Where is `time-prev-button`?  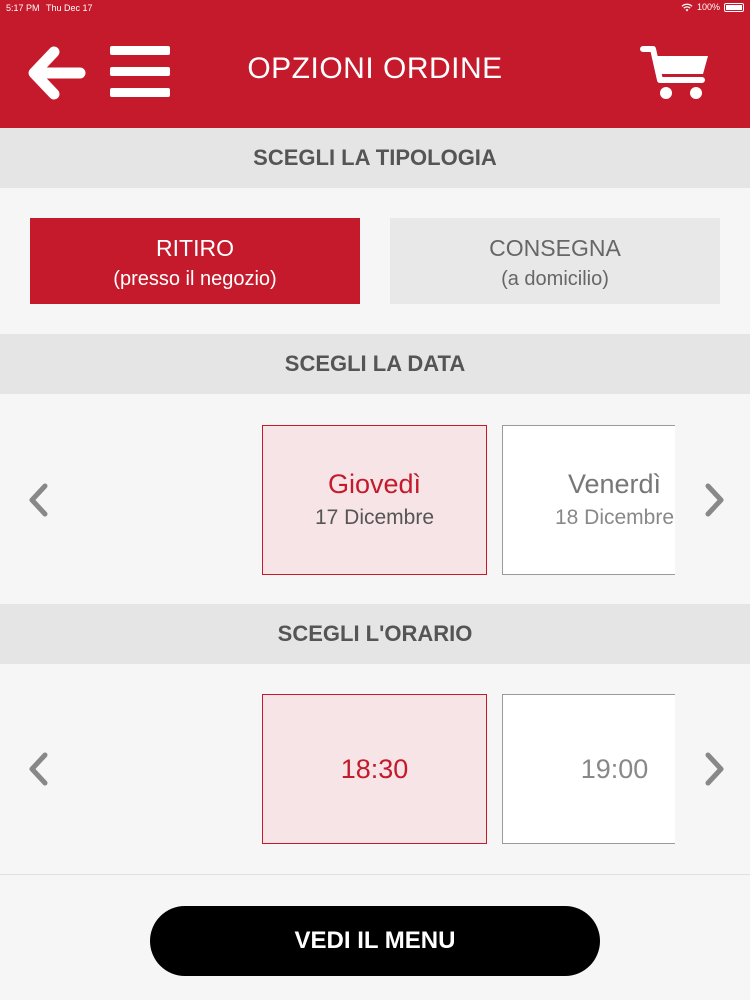 time-prev-button is located at coordinates (40, 769).